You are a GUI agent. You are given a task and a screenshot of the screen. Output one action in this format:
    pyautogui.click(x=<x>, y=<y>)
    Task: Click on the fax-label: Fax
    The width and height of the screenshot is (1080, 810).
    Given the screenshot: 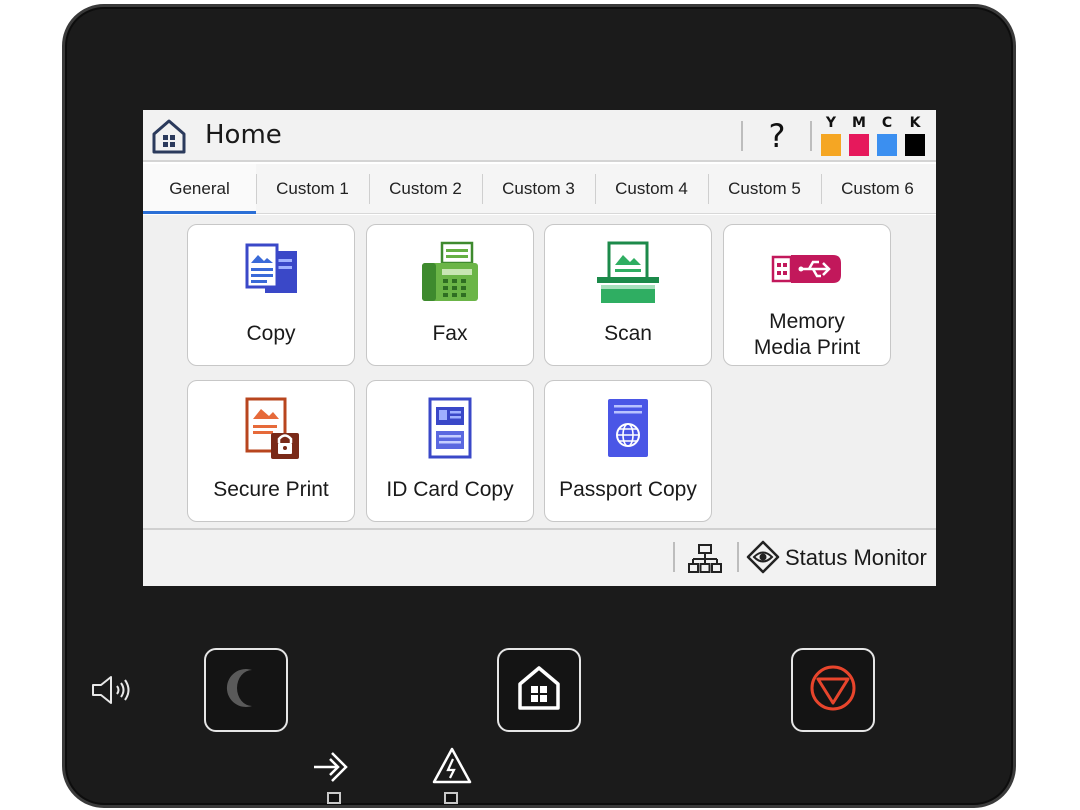 What is the action you would take?
    pyautogui.click(x=450, y=333)
    